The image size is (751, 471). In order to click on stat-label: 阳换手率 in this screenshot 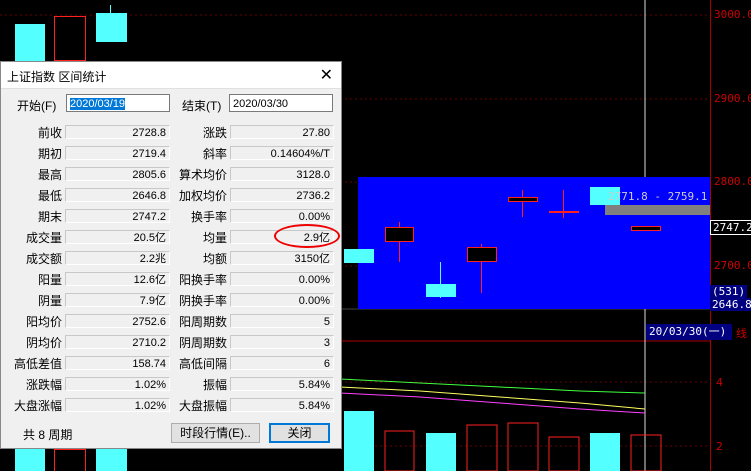, I will do `click(202, 280)`.